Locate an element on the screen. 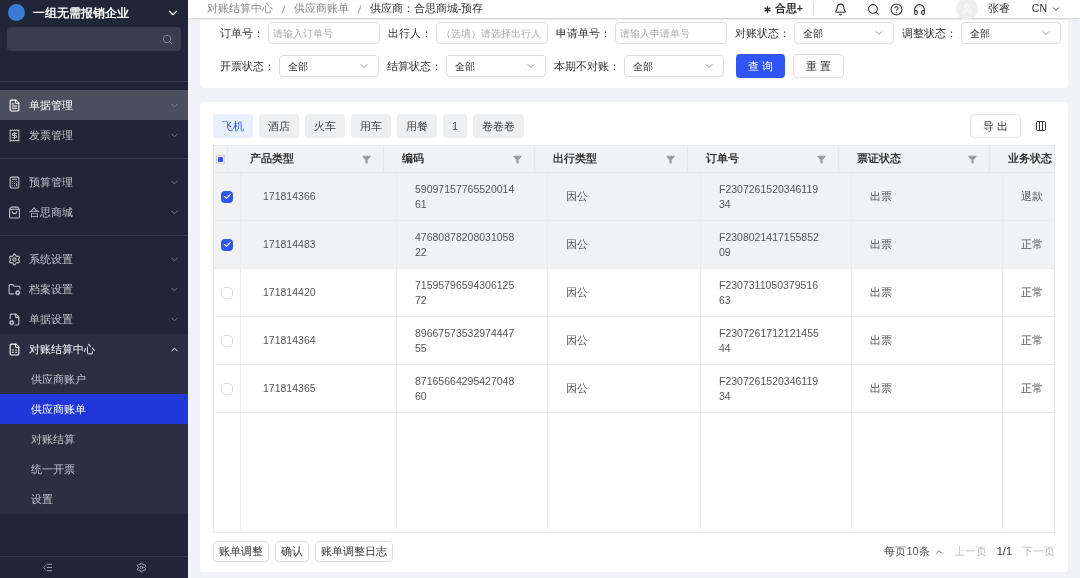 The width and height of the screenshot is (1080, 578). breadcrumb-item: 供应商账单 is located at coordinates (321, 9).